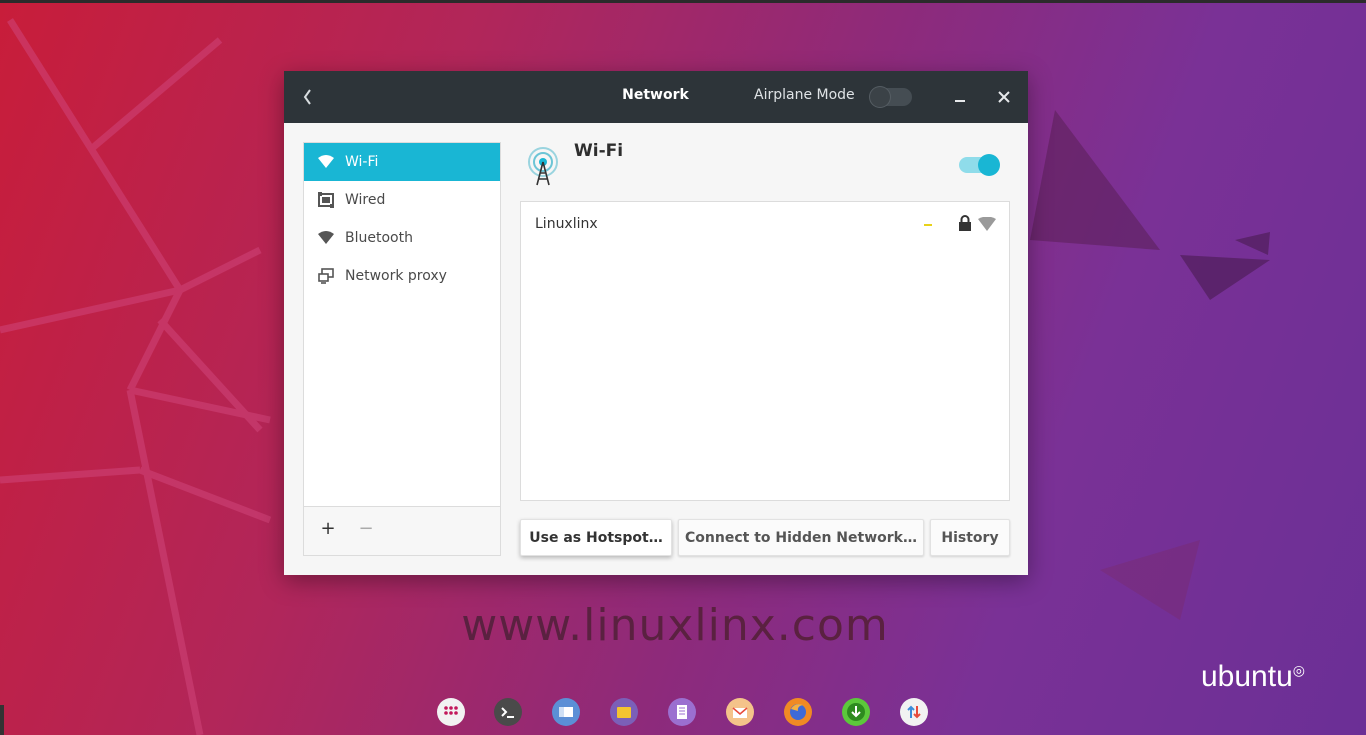 This screenshot has width=1366, height=735. Describe the element at coordinates (960, 97) in the screenshot. I see `minimize-button` at that location.